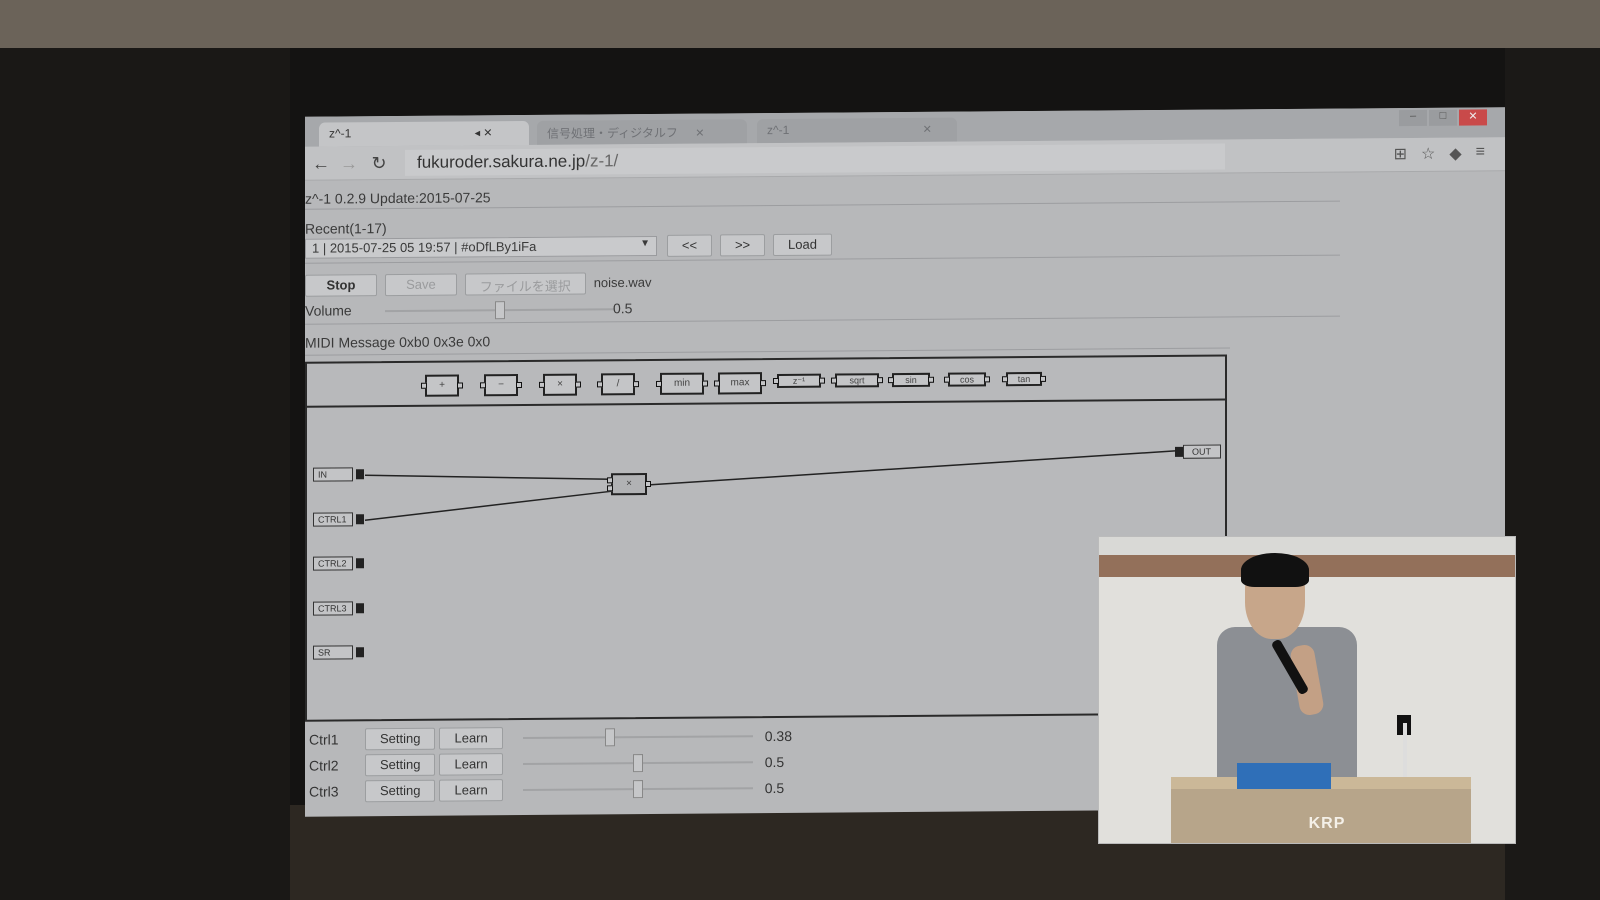 This screenshot has height=900, width=1600. What do you see at coordinates (1455, 154) in the screenshot?
I see `extension-icon: ◆` at bounding box center [1455, 154].